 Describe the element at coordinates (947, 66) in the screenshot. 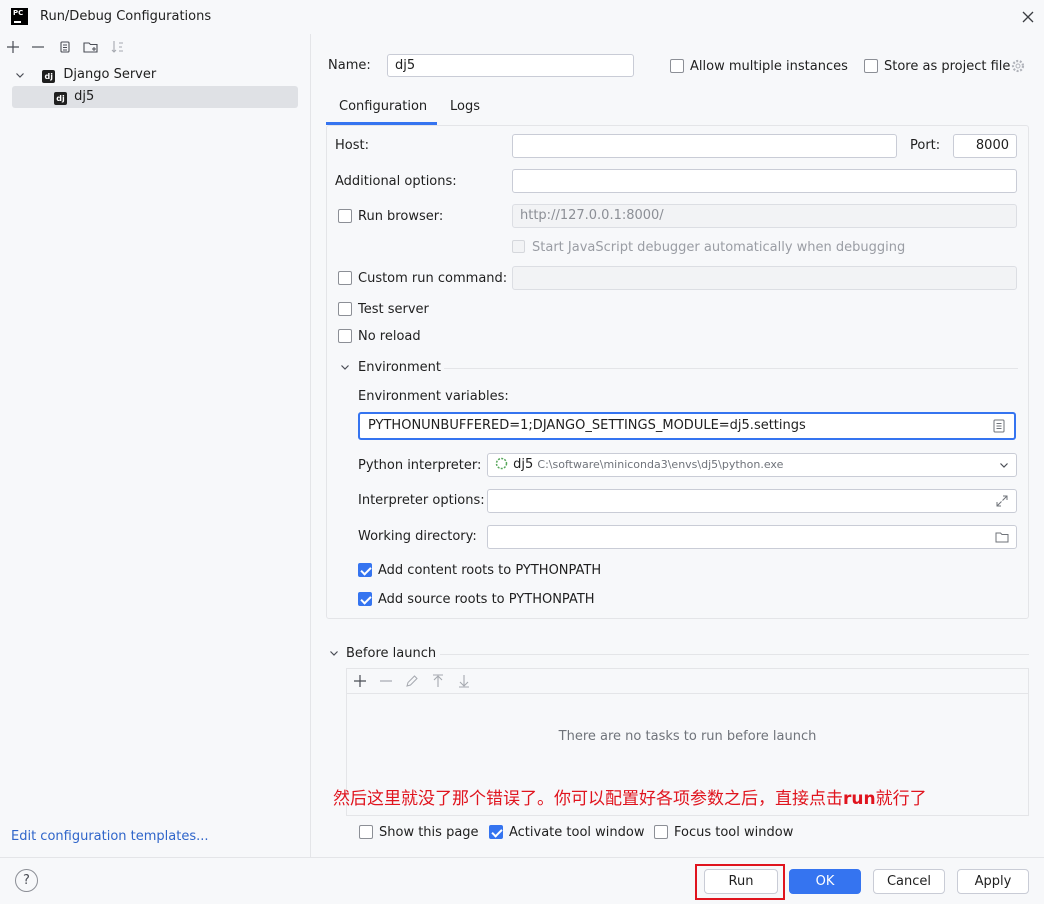

I see `store-project-label: Store as project file` at that location.